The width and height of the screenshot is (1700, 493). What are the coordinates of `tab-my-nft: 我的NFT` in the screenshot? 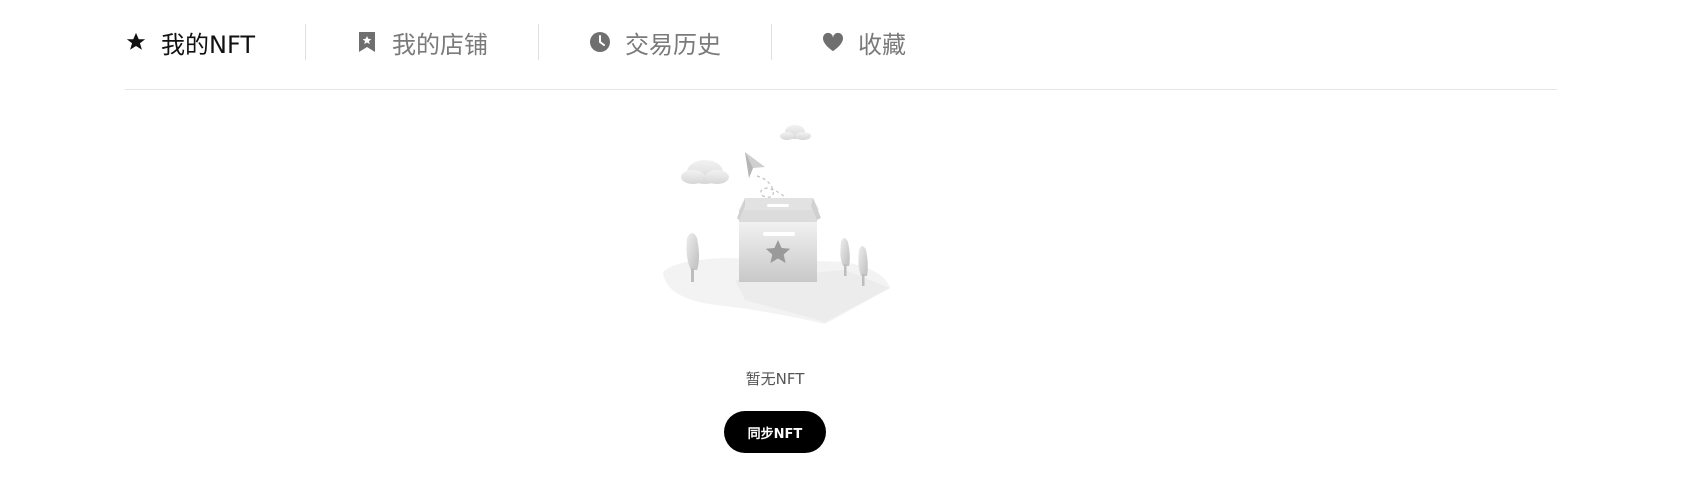 It's located at (215, 42).